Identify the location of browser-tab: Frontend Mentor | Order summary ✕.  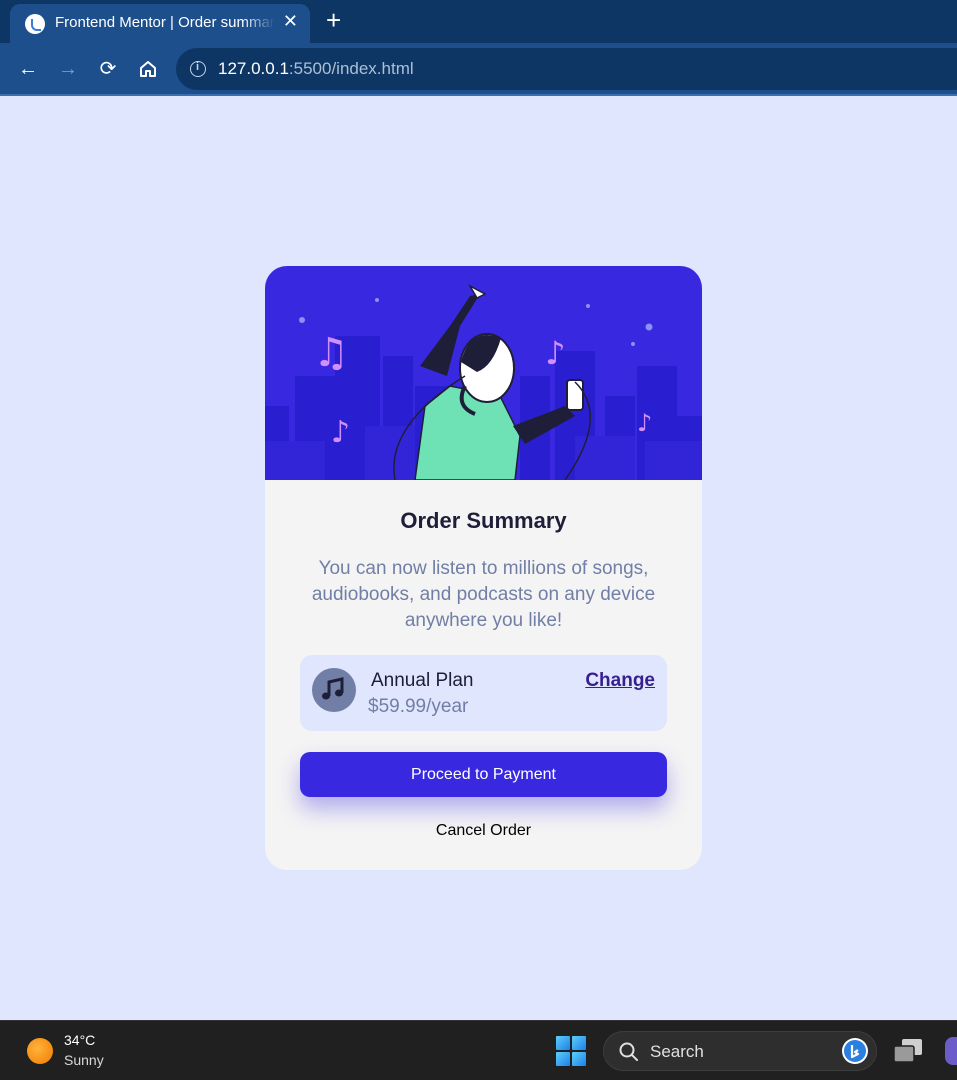
(160, 23).